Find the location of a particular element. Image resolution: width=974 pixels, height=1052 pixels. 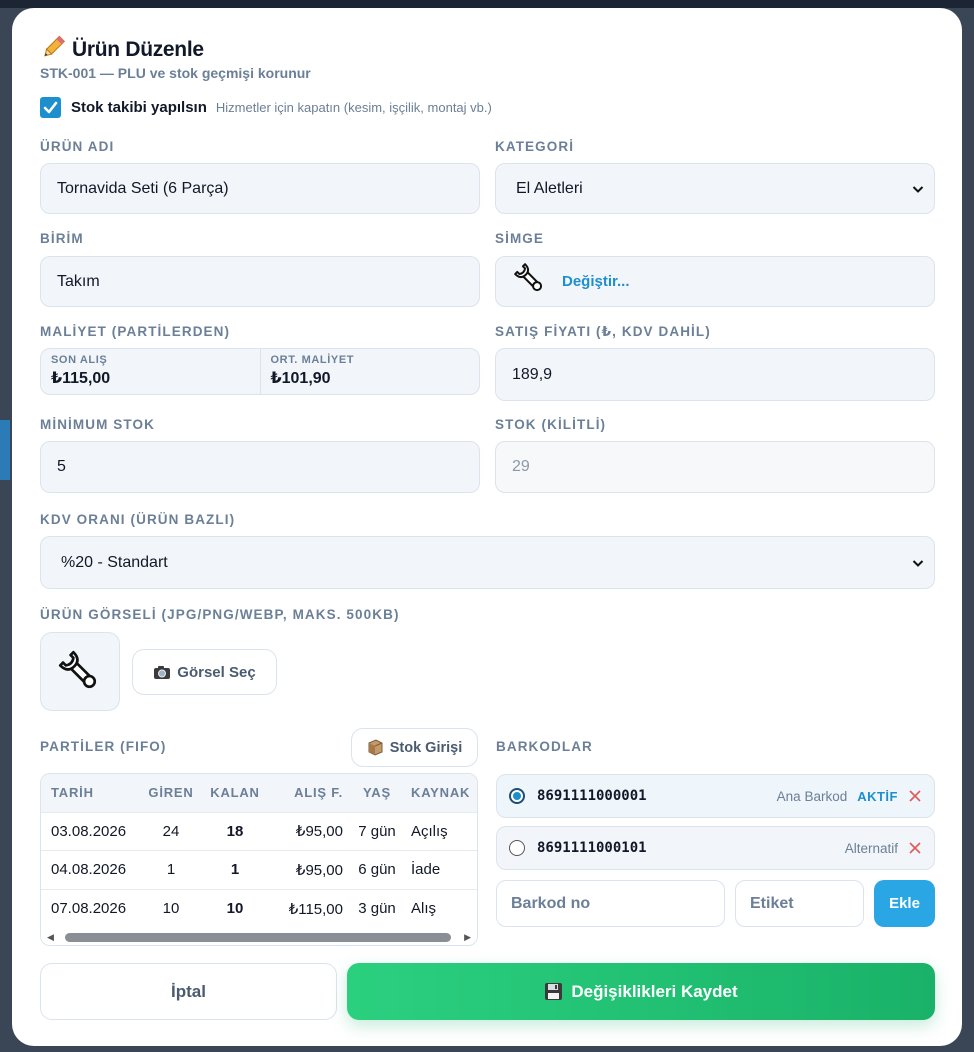

barcode-number-placeholder: Barkod no is located at coordinates (551, 903).